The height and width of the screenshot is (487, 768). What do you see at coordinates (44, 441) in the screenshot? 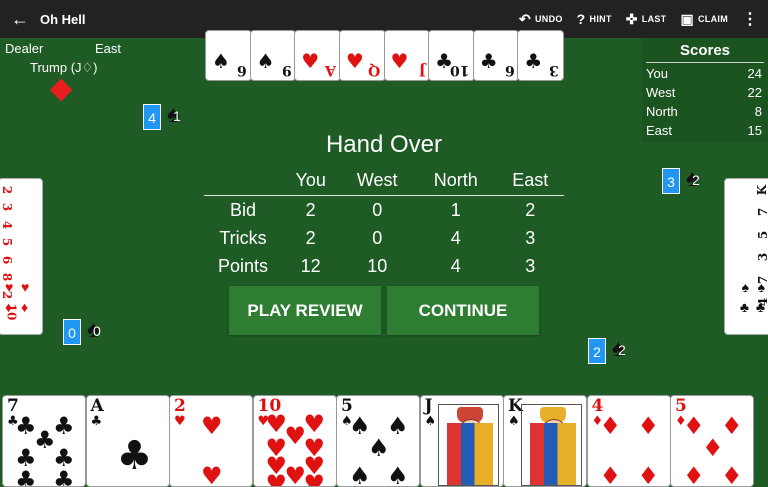
I see `hand-card: 7 ♣ ♣ ♣ ♣ ♣ ♣ ♣ ♣` at bounding box center [44, 441].